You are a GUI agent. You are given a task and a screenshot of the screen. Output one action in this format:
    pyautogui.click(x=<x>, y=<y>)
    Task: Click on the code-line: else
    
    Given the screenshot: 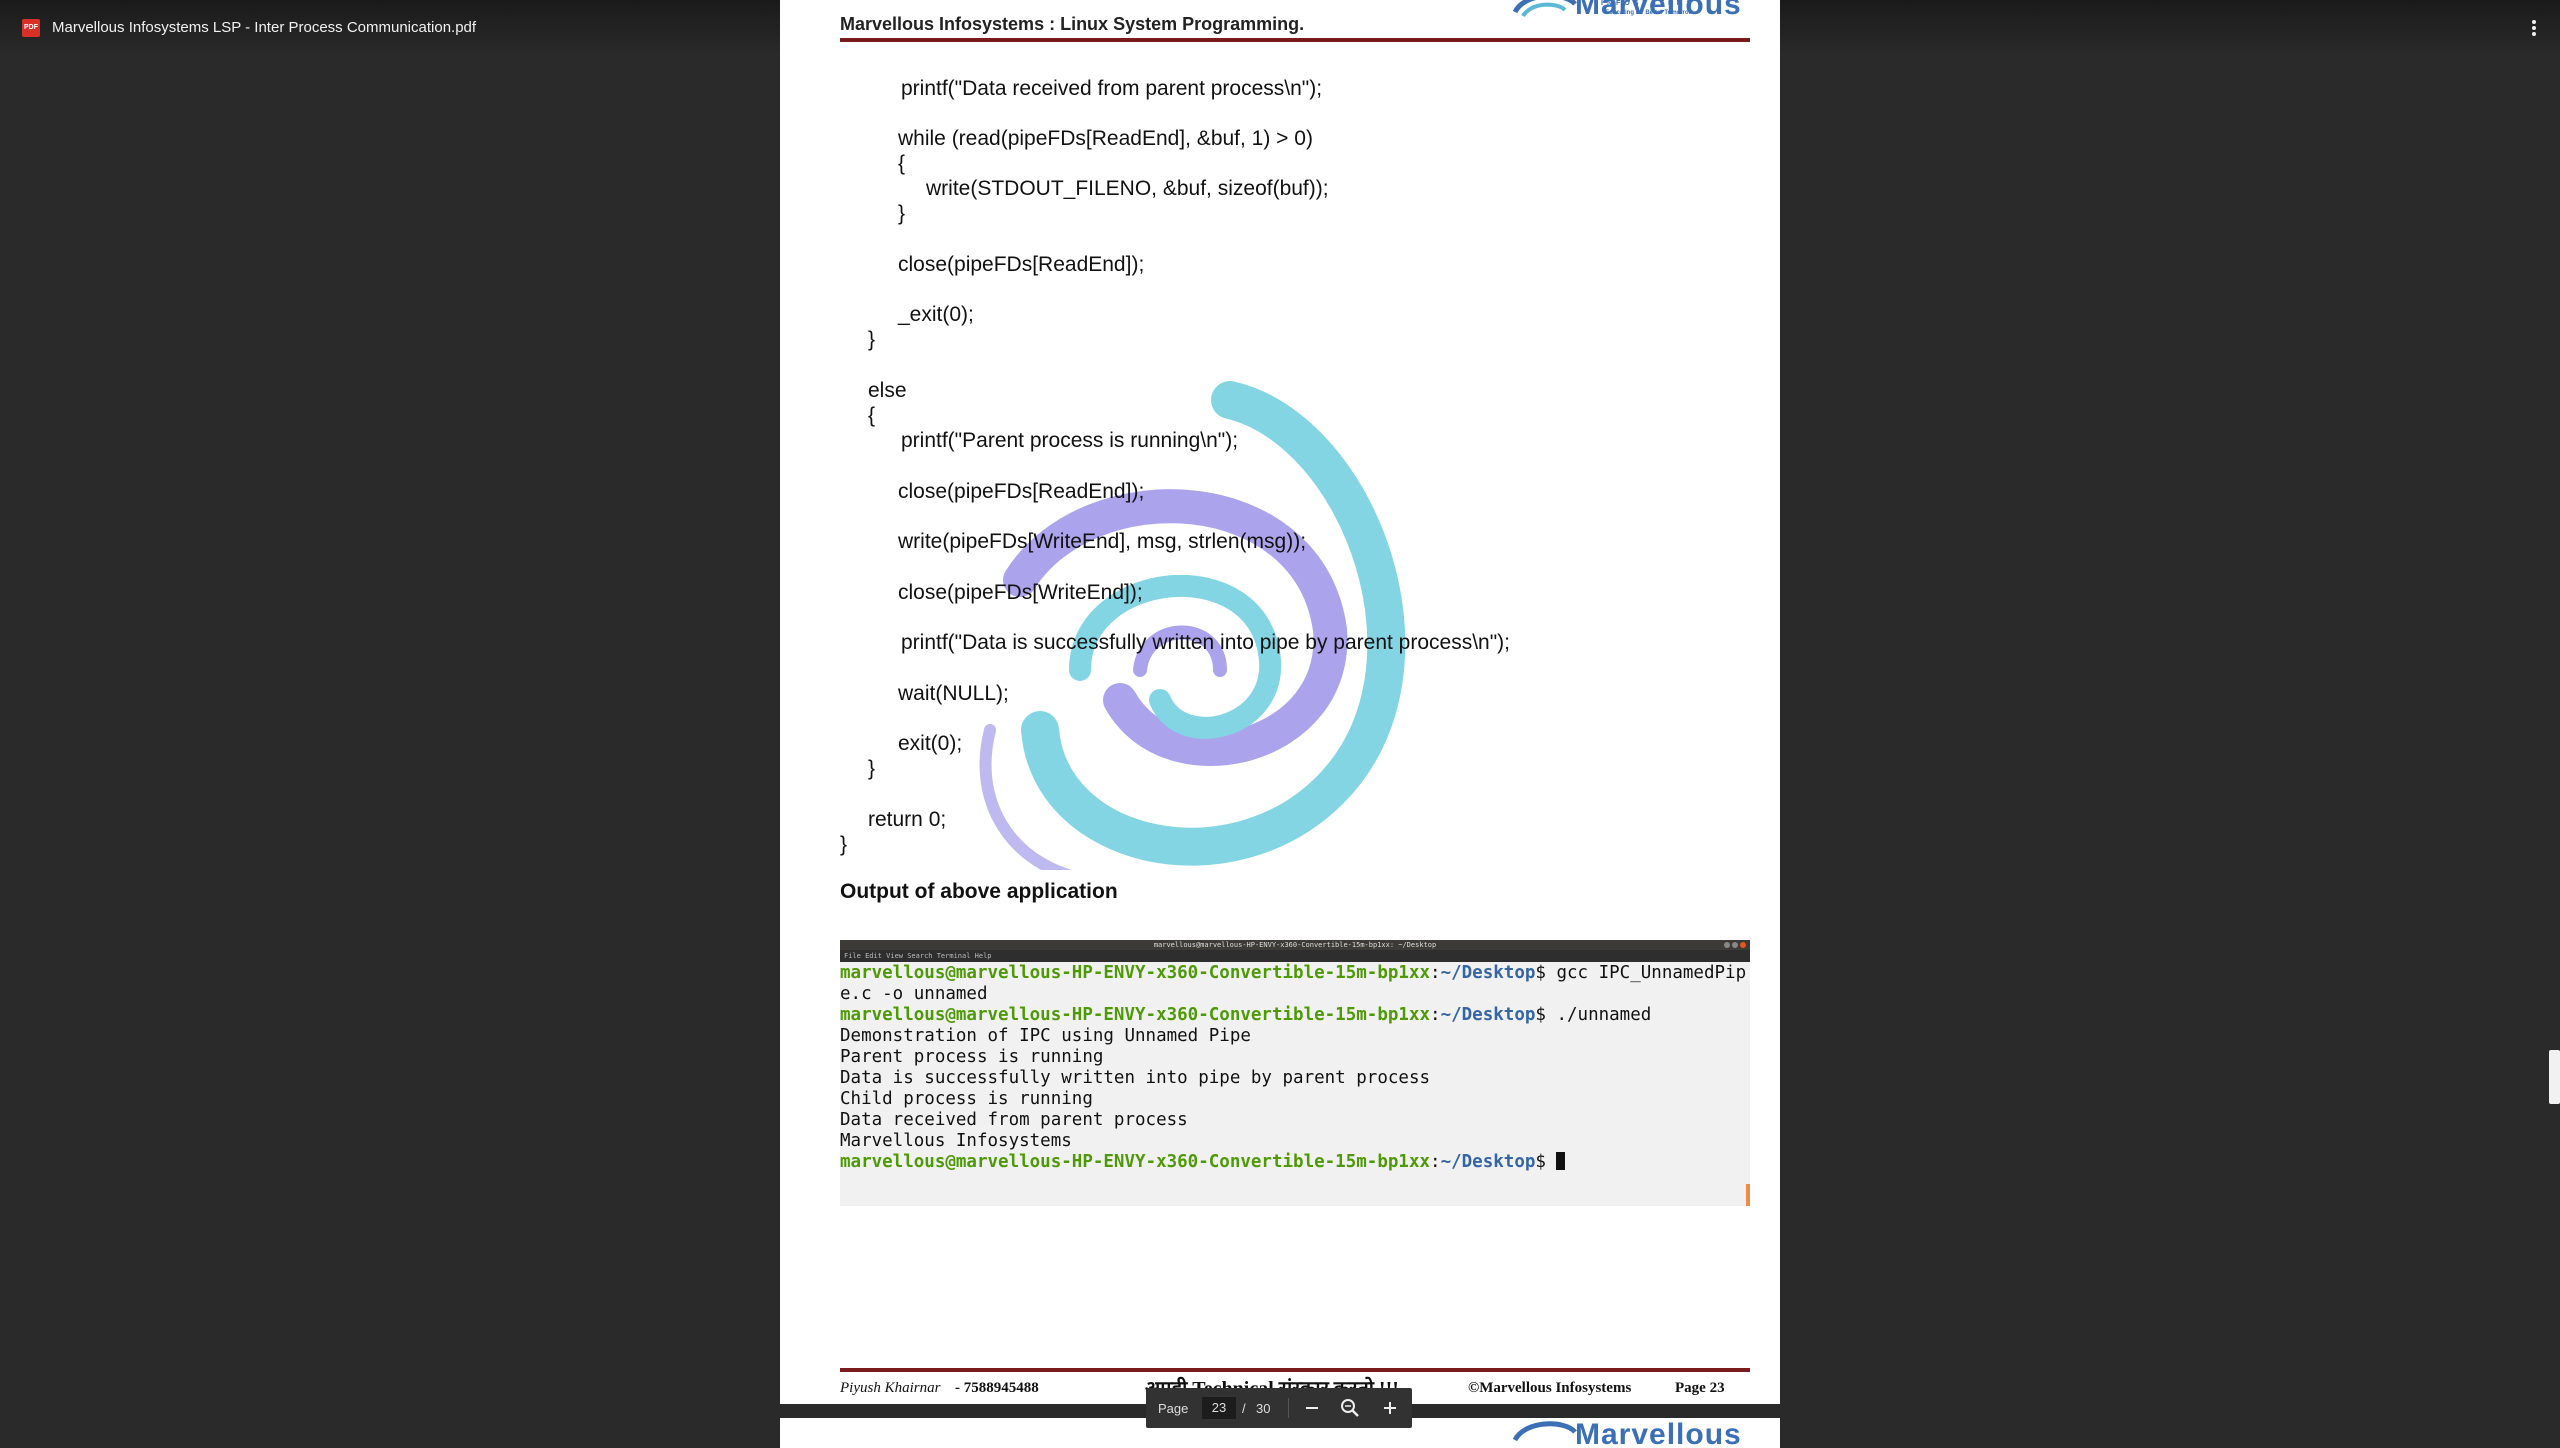 What is the action you would take?
    pyautogui.click(x=887, y=390)
    